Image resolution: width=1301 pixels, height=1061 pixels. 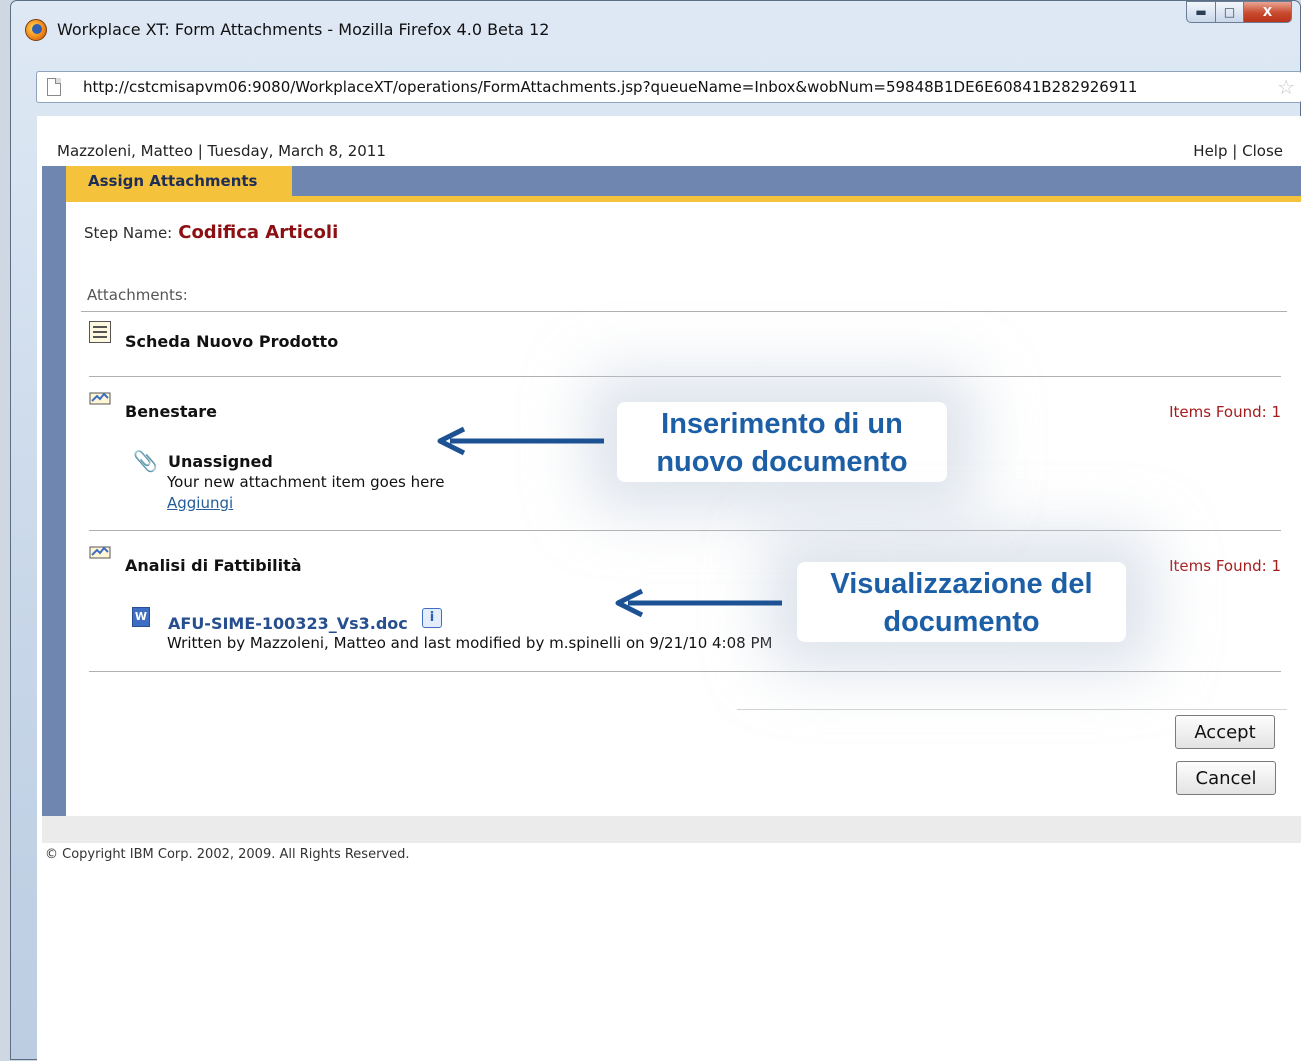 What do you see at coordinates (961, 622) in the screenshot?
I see `callout-view-line2: documento` at bounding box center [961, 622].